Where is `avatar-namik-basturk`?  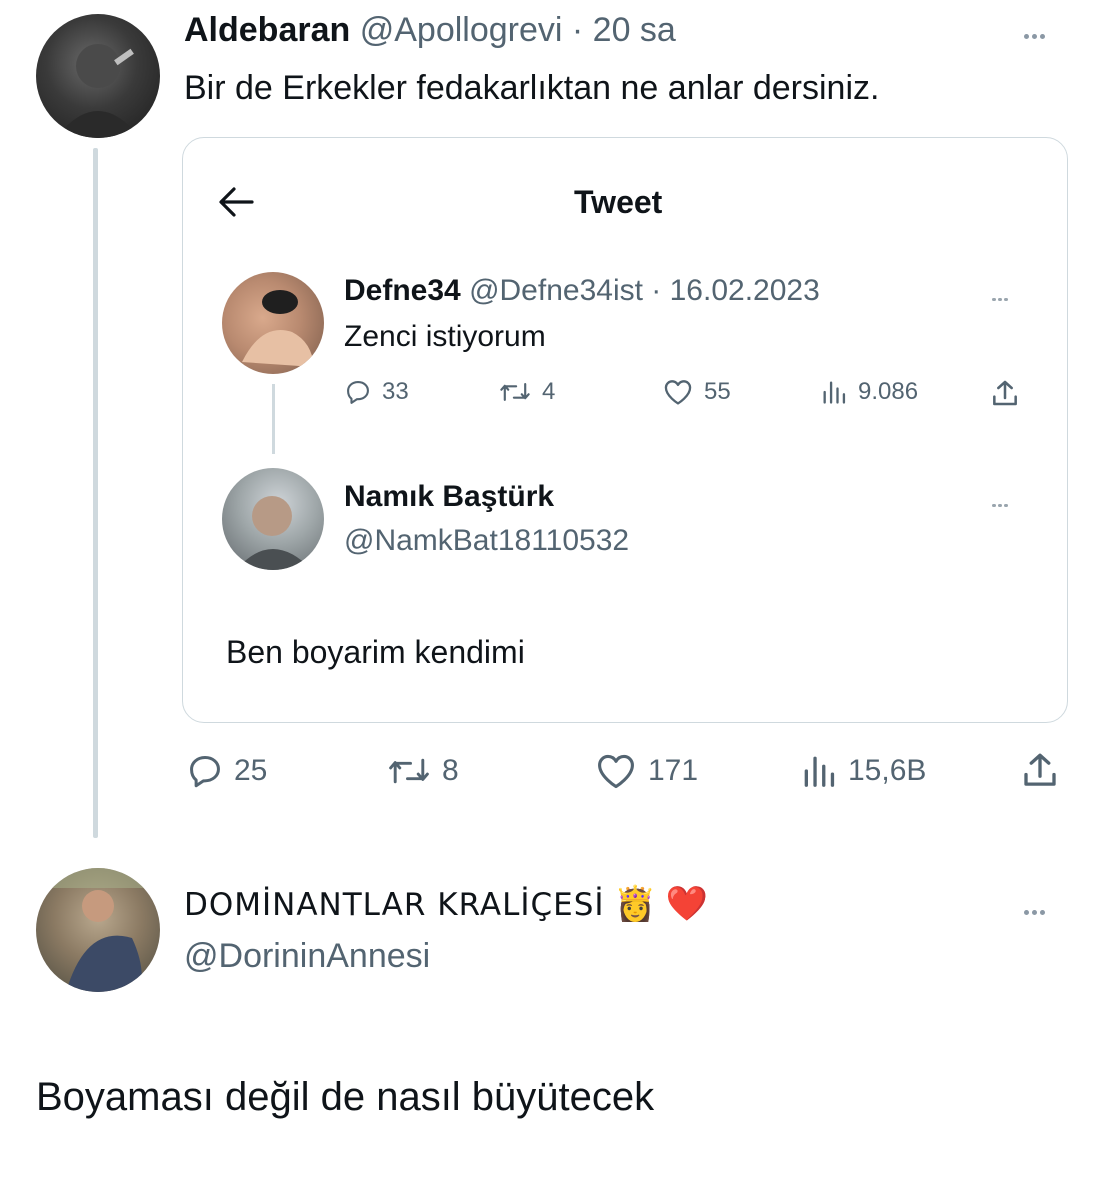 avatar-namik-basturk is located at coordinates (273, 519).